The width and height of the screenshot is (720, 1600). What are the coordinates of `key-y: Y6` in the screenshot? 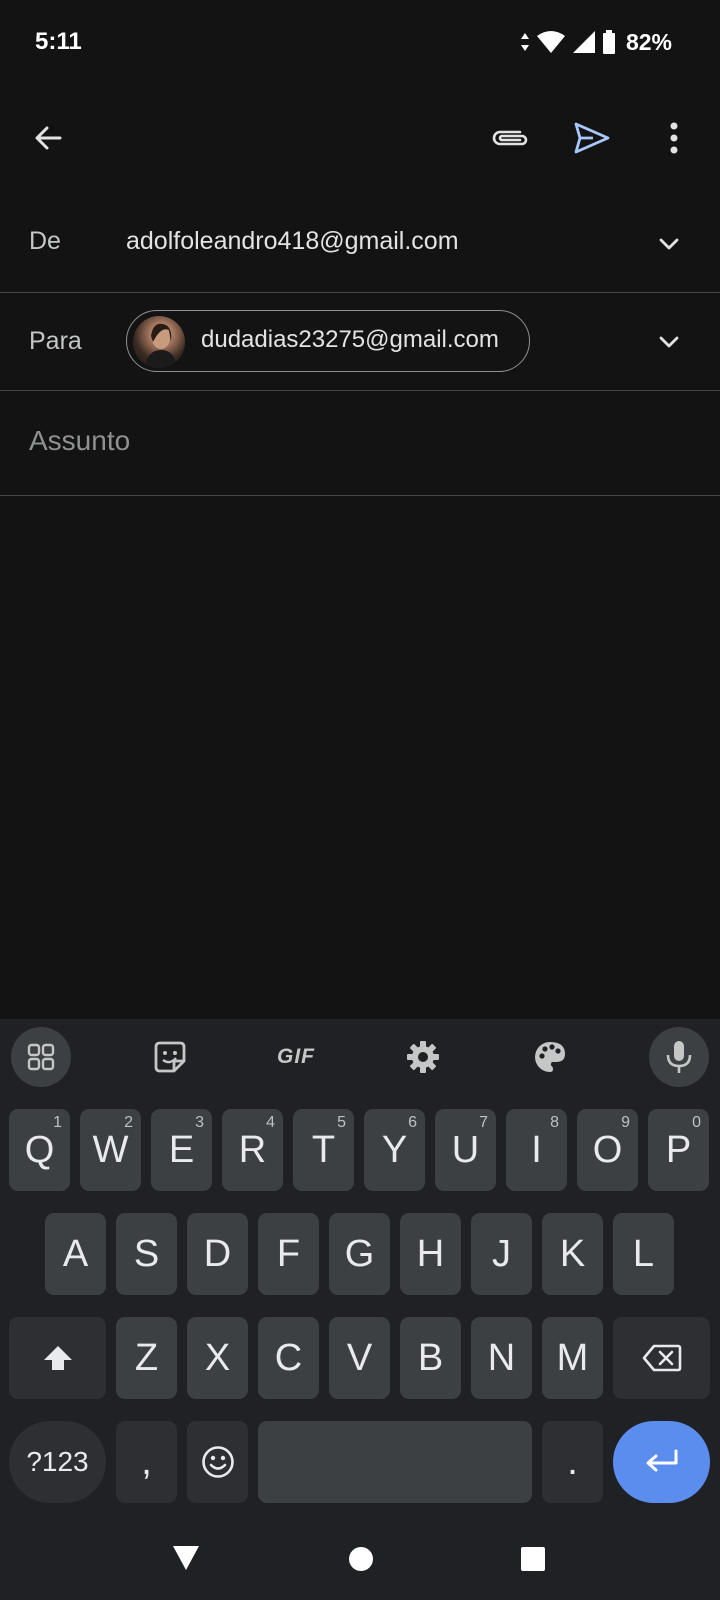 It's located at (394, 1150).